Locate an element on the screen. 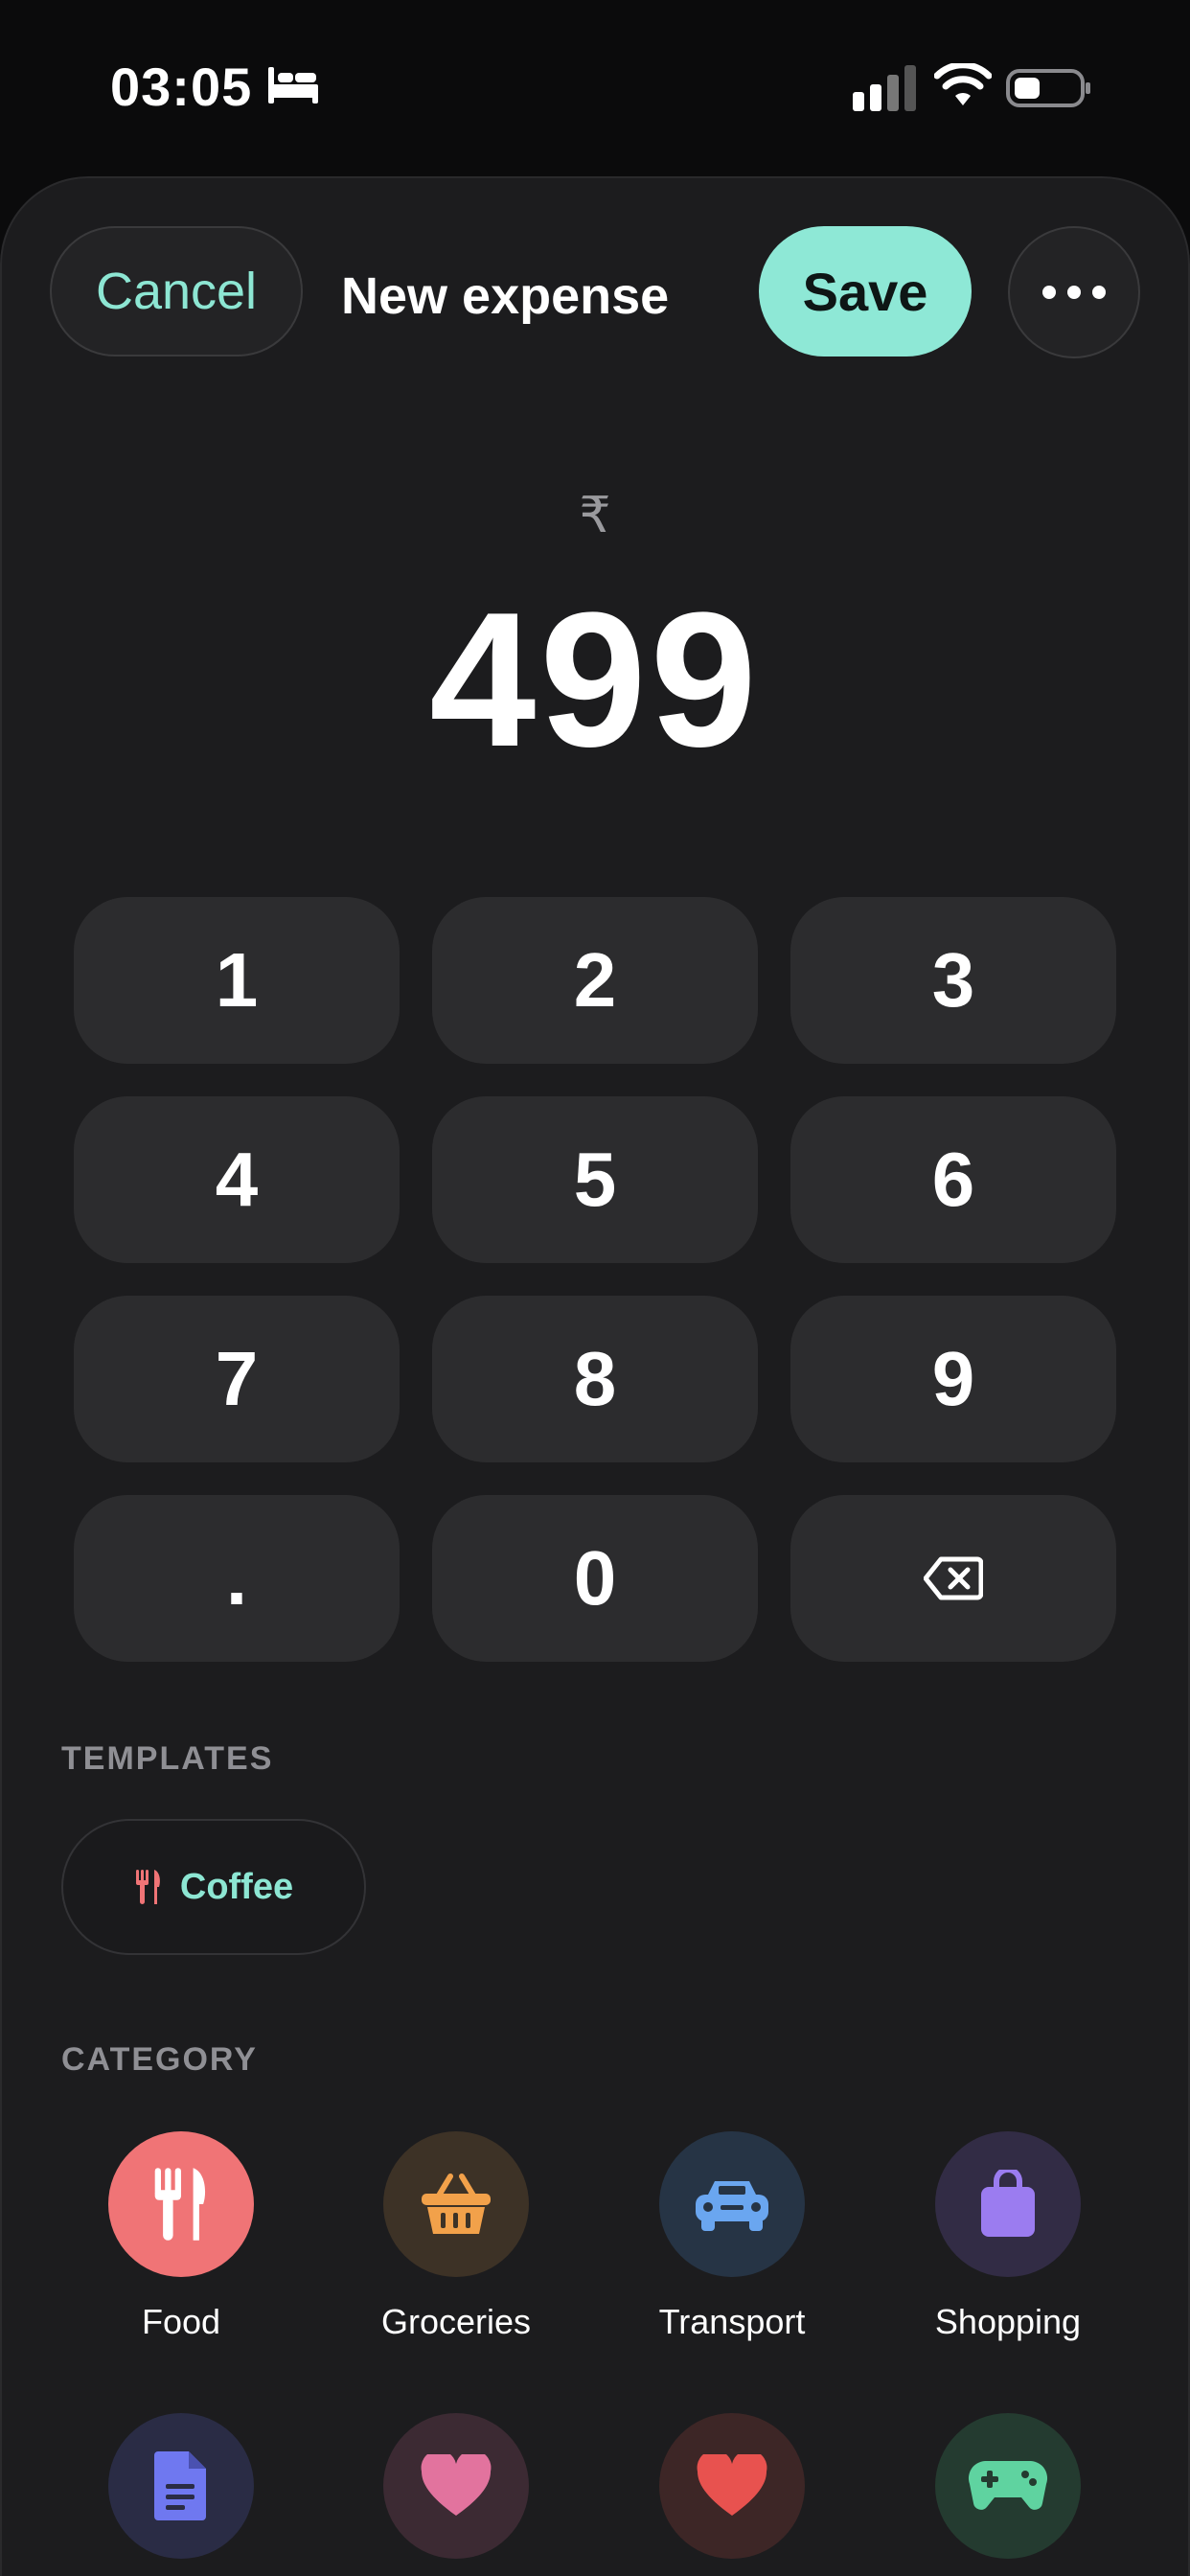 The width and height of the screenshot is (1190, 2576). key-7: 7 is located at coordinates (237, 1379).